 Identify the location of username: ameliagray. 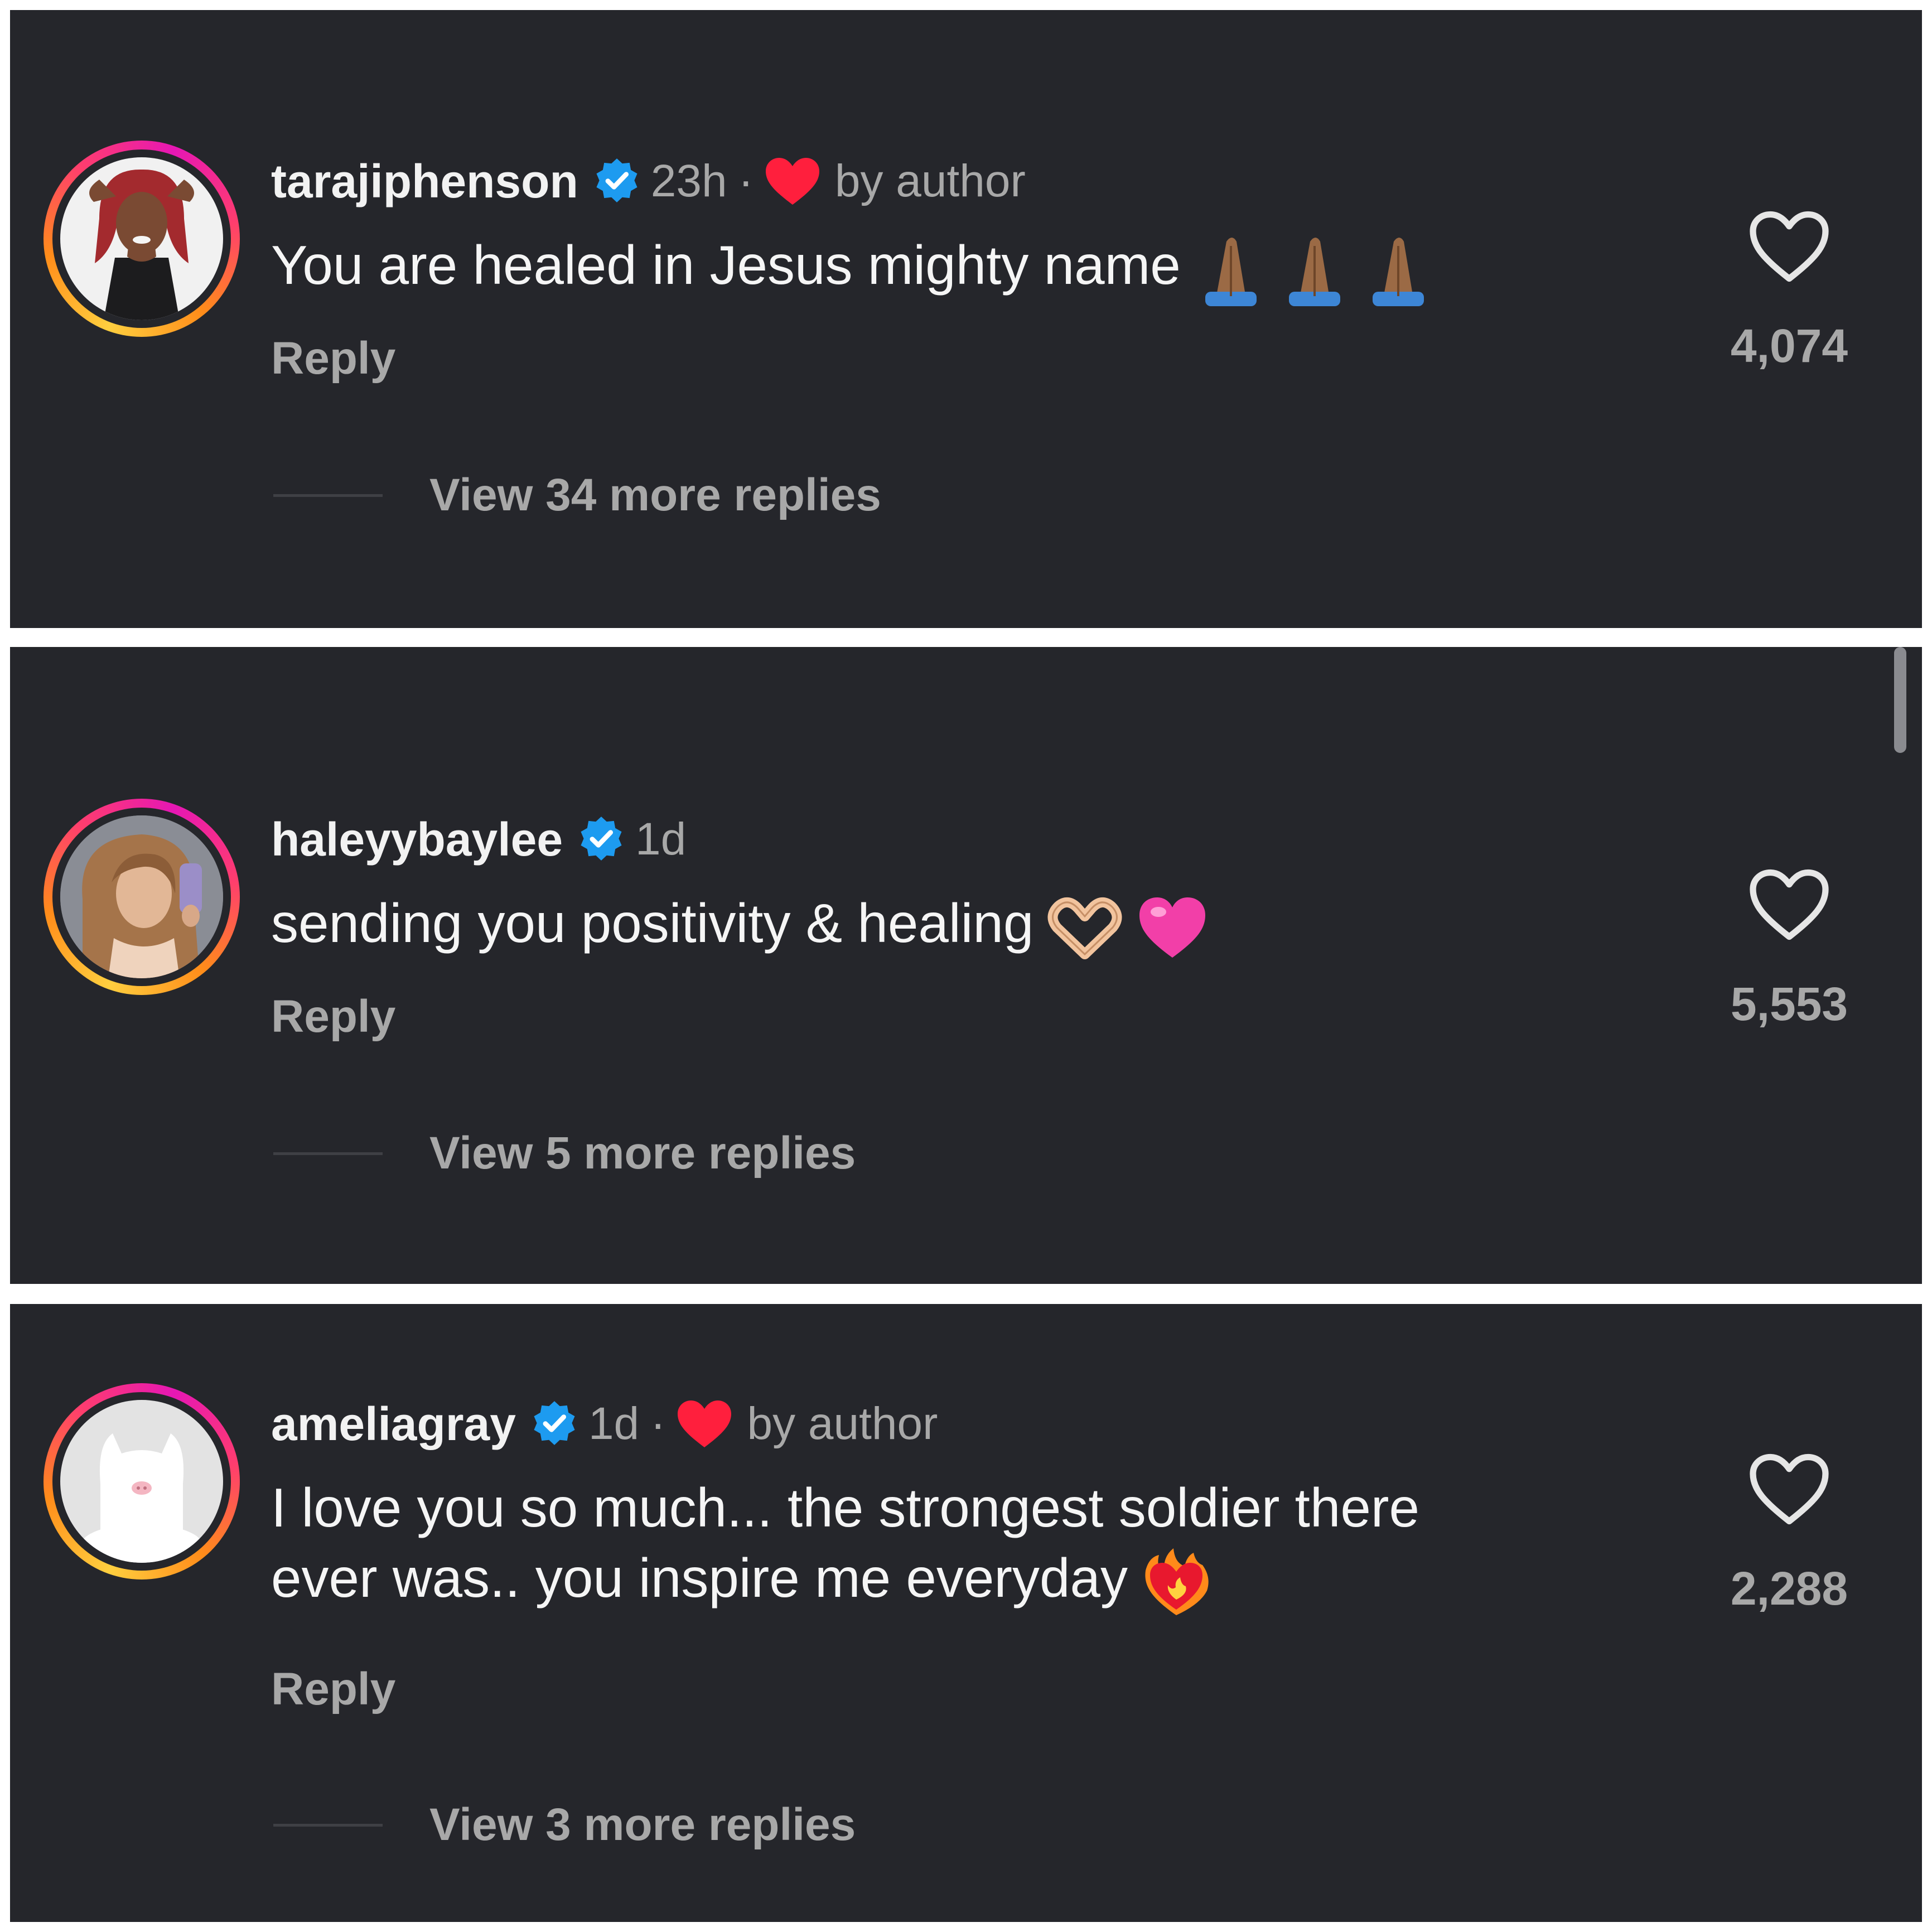
(393, 1424).